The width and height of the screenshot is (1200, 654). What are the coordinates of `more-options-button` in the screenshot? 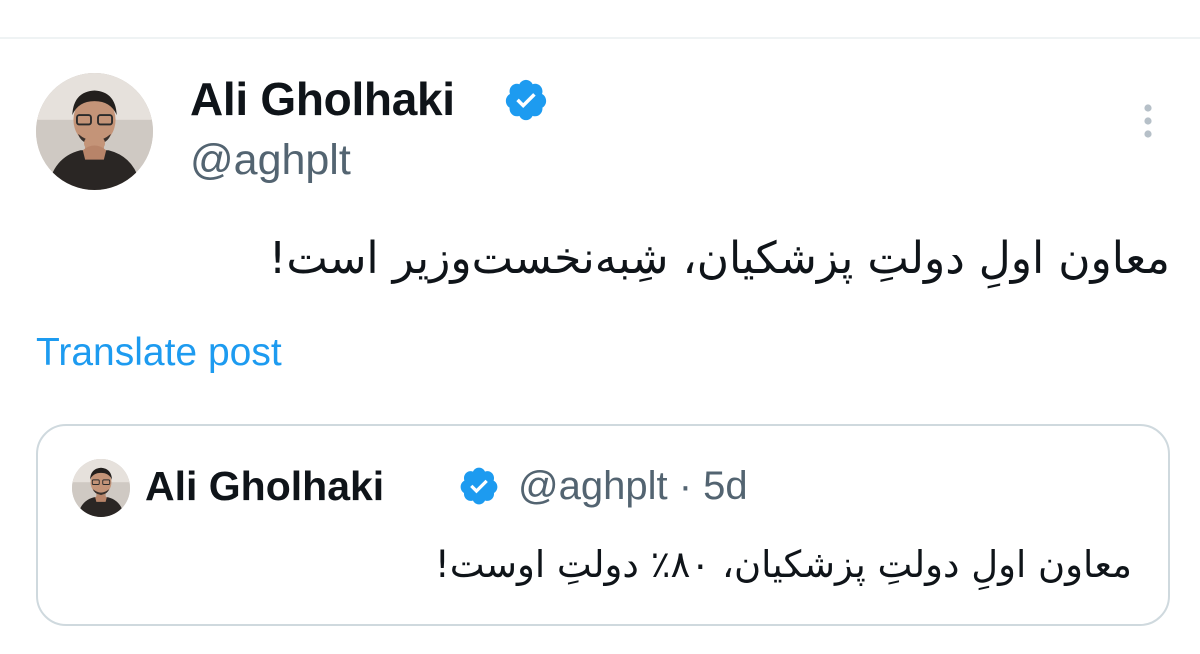 It's located at (1148, 121).